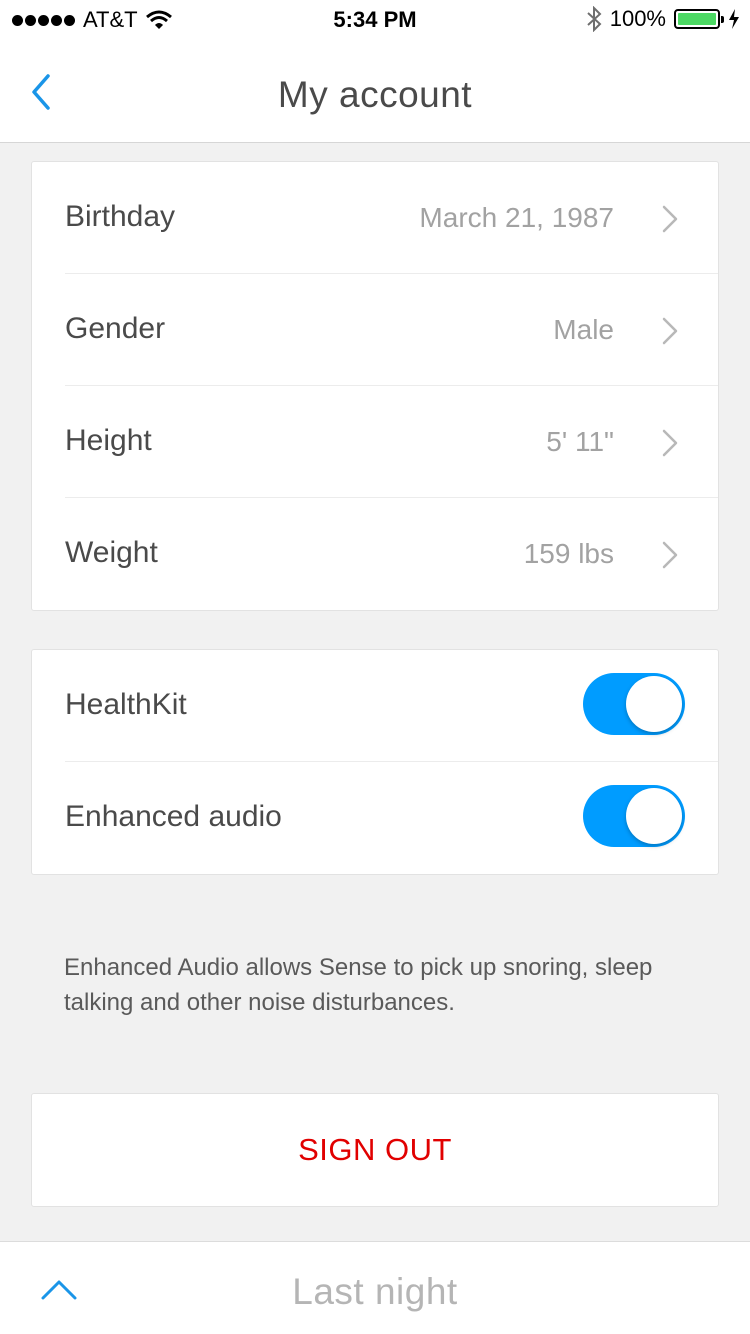  What do you see at coordinates (391, 218) in the screenshot?
I see `birthday-row: Birthday March 21, 1987` at bounding box center [391, 218].